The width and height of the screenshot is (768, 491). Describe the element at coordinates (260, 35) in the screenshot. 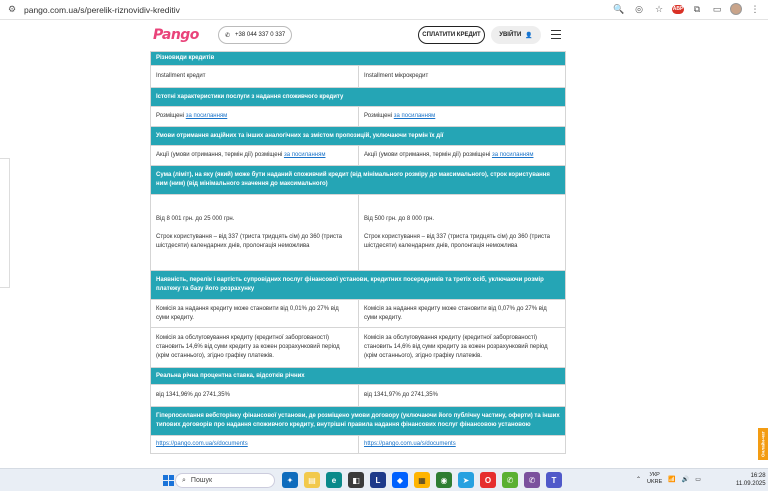

I see `phone-number: +38 044 337 0 337` at that location.